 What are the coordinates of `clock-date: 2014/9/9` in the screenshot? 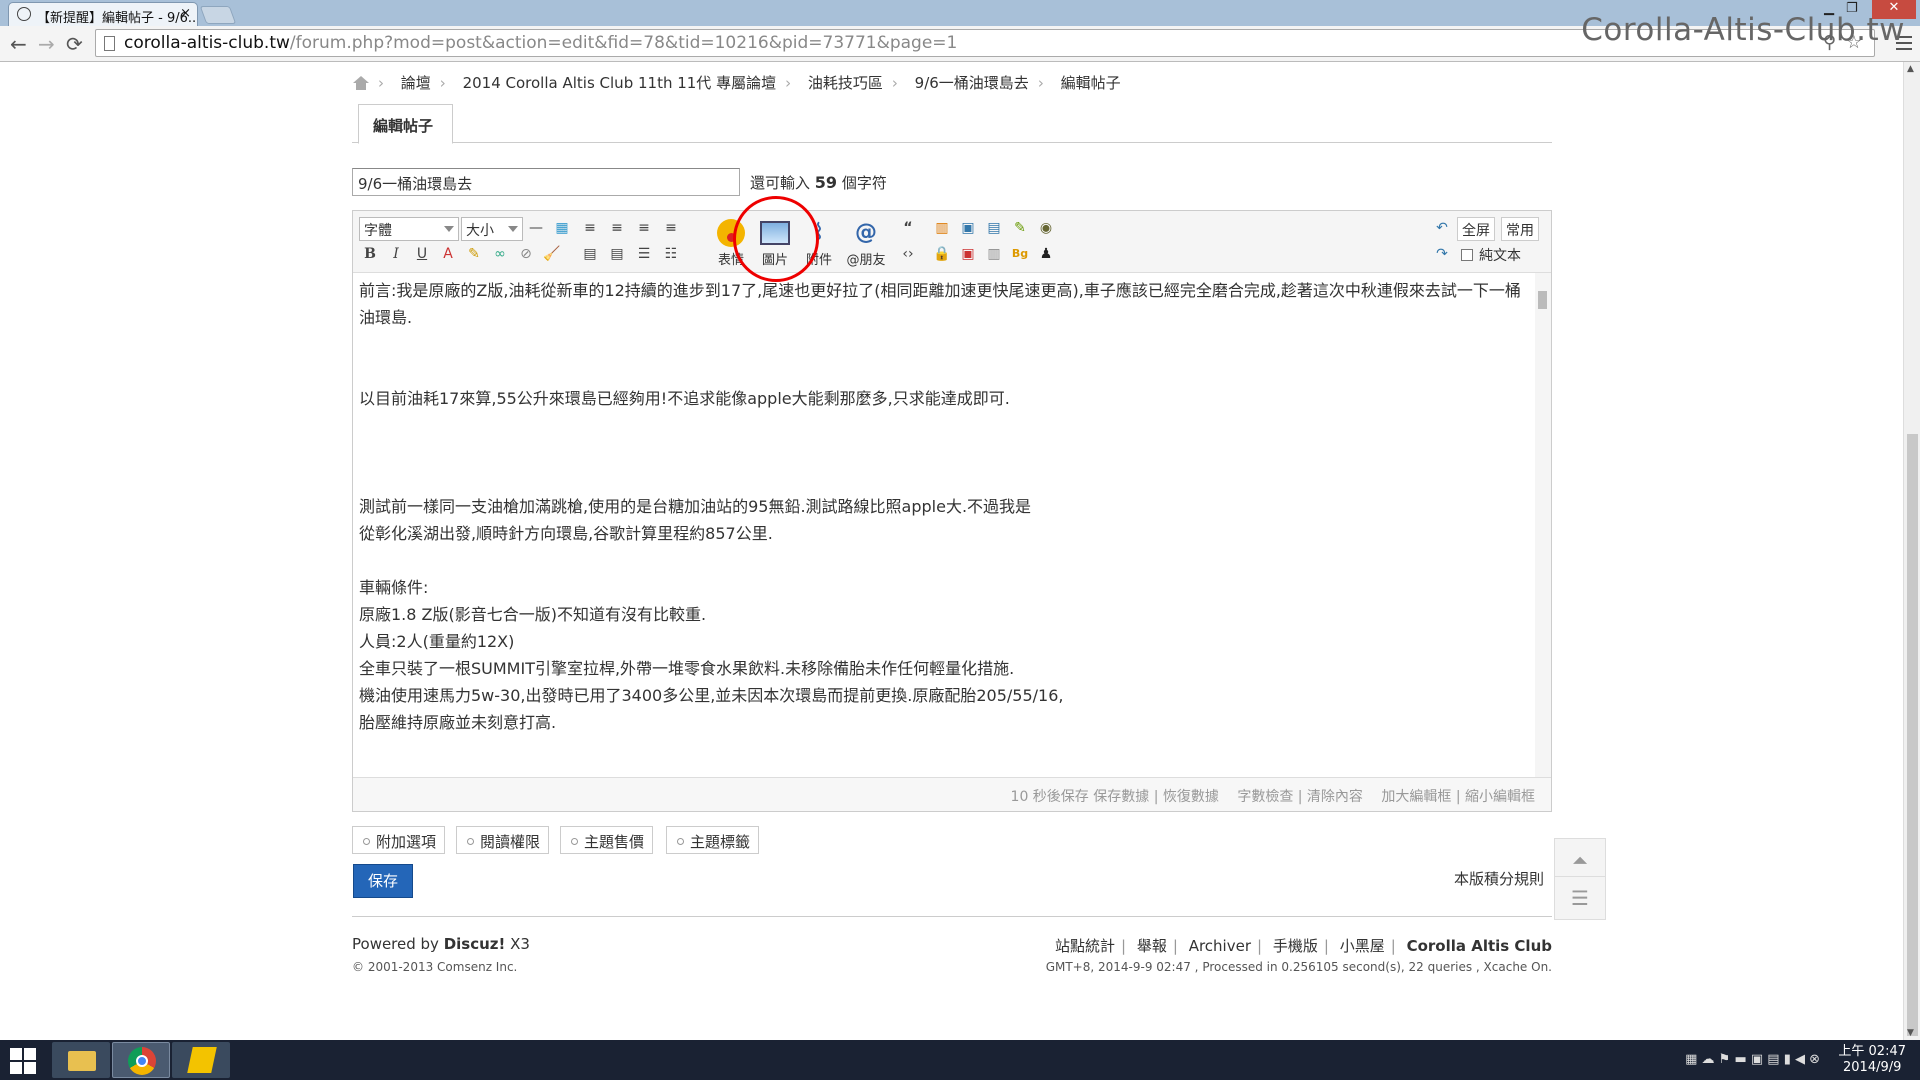 It's located at (1872, 1067).